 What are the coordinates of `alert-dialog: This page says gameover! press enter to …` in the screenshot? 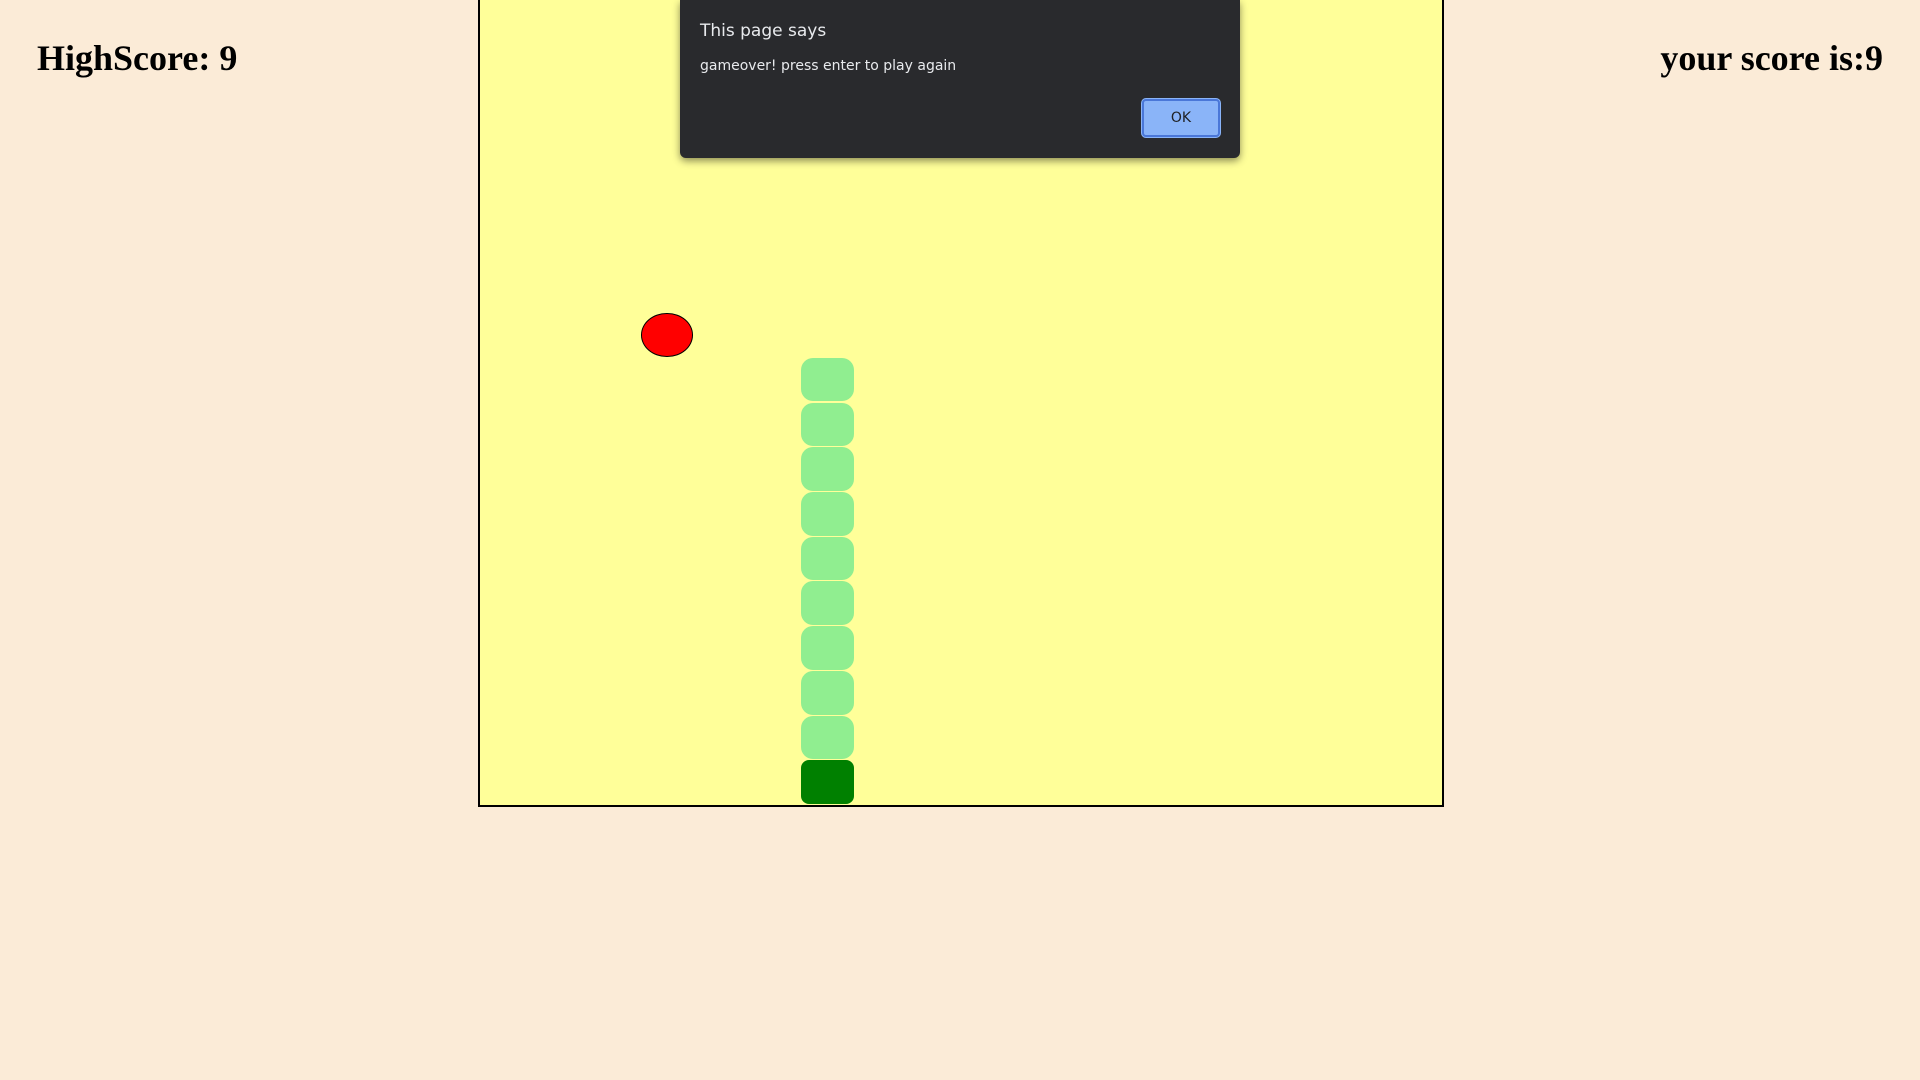 It's located at (960, 79).